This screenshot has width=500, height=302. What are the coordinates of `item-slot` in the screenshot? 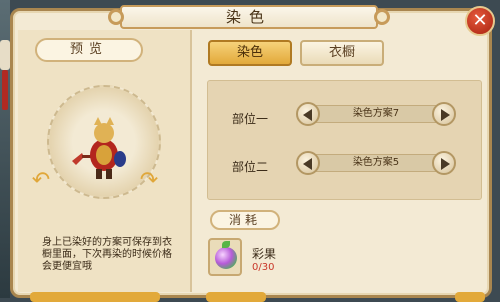 It's located at (225, 257).